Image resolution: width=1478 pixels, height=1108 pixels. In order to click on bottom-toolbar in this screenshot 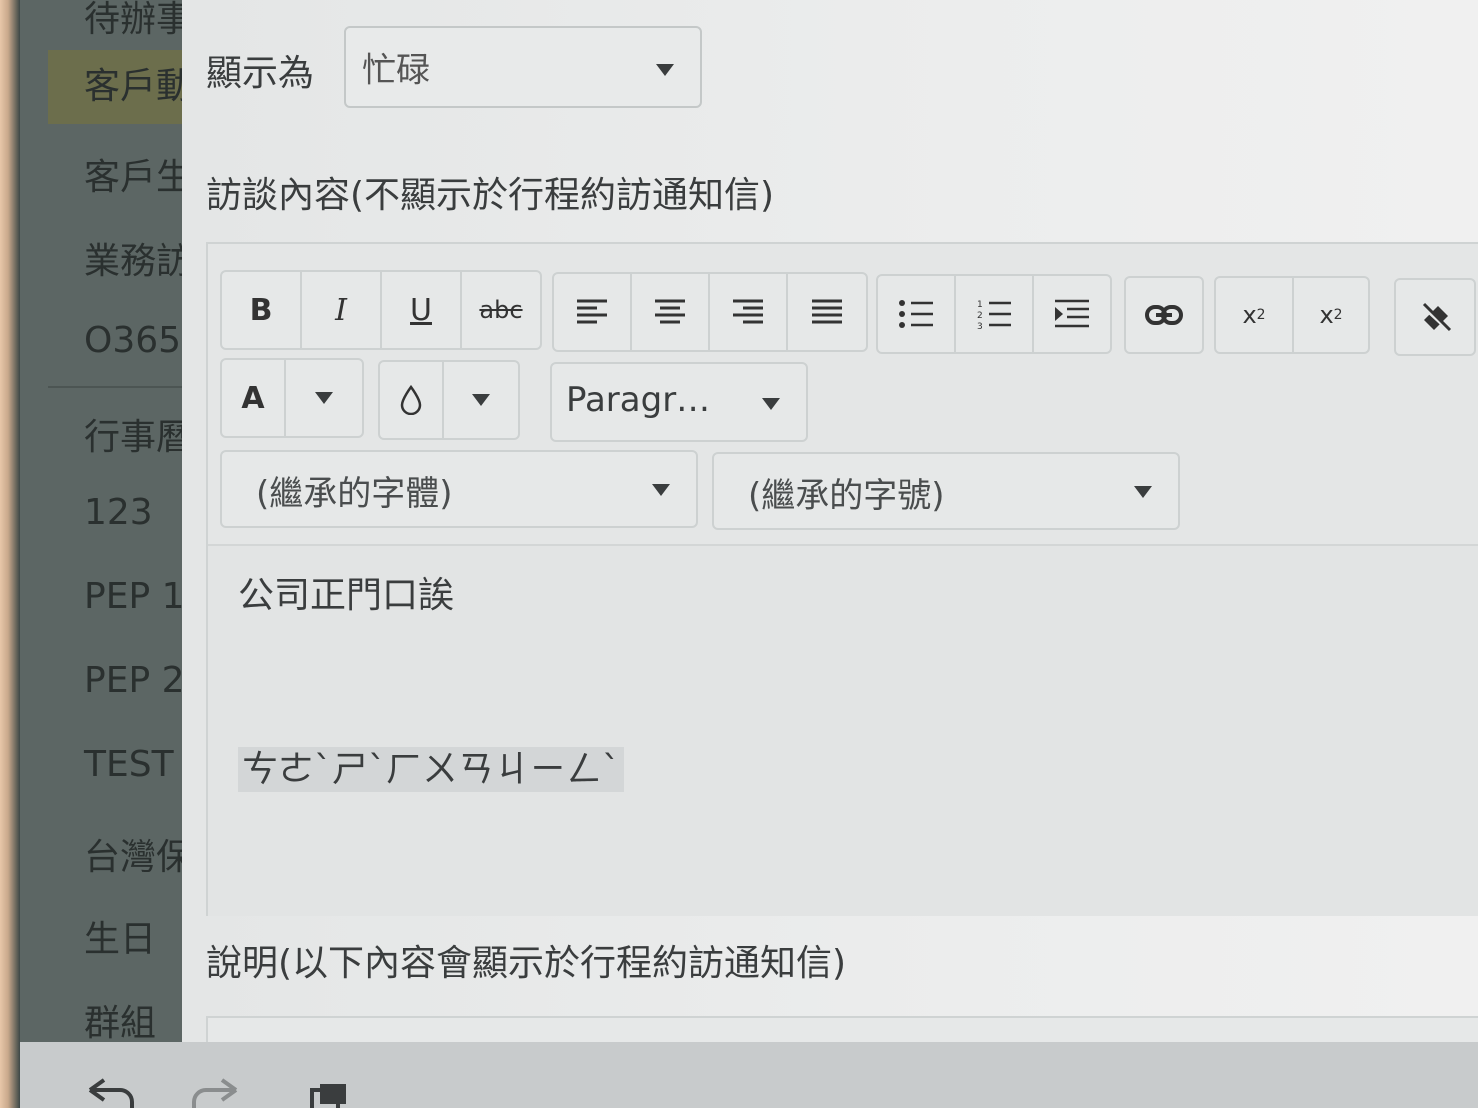, I will do `click(749, 1075)`.